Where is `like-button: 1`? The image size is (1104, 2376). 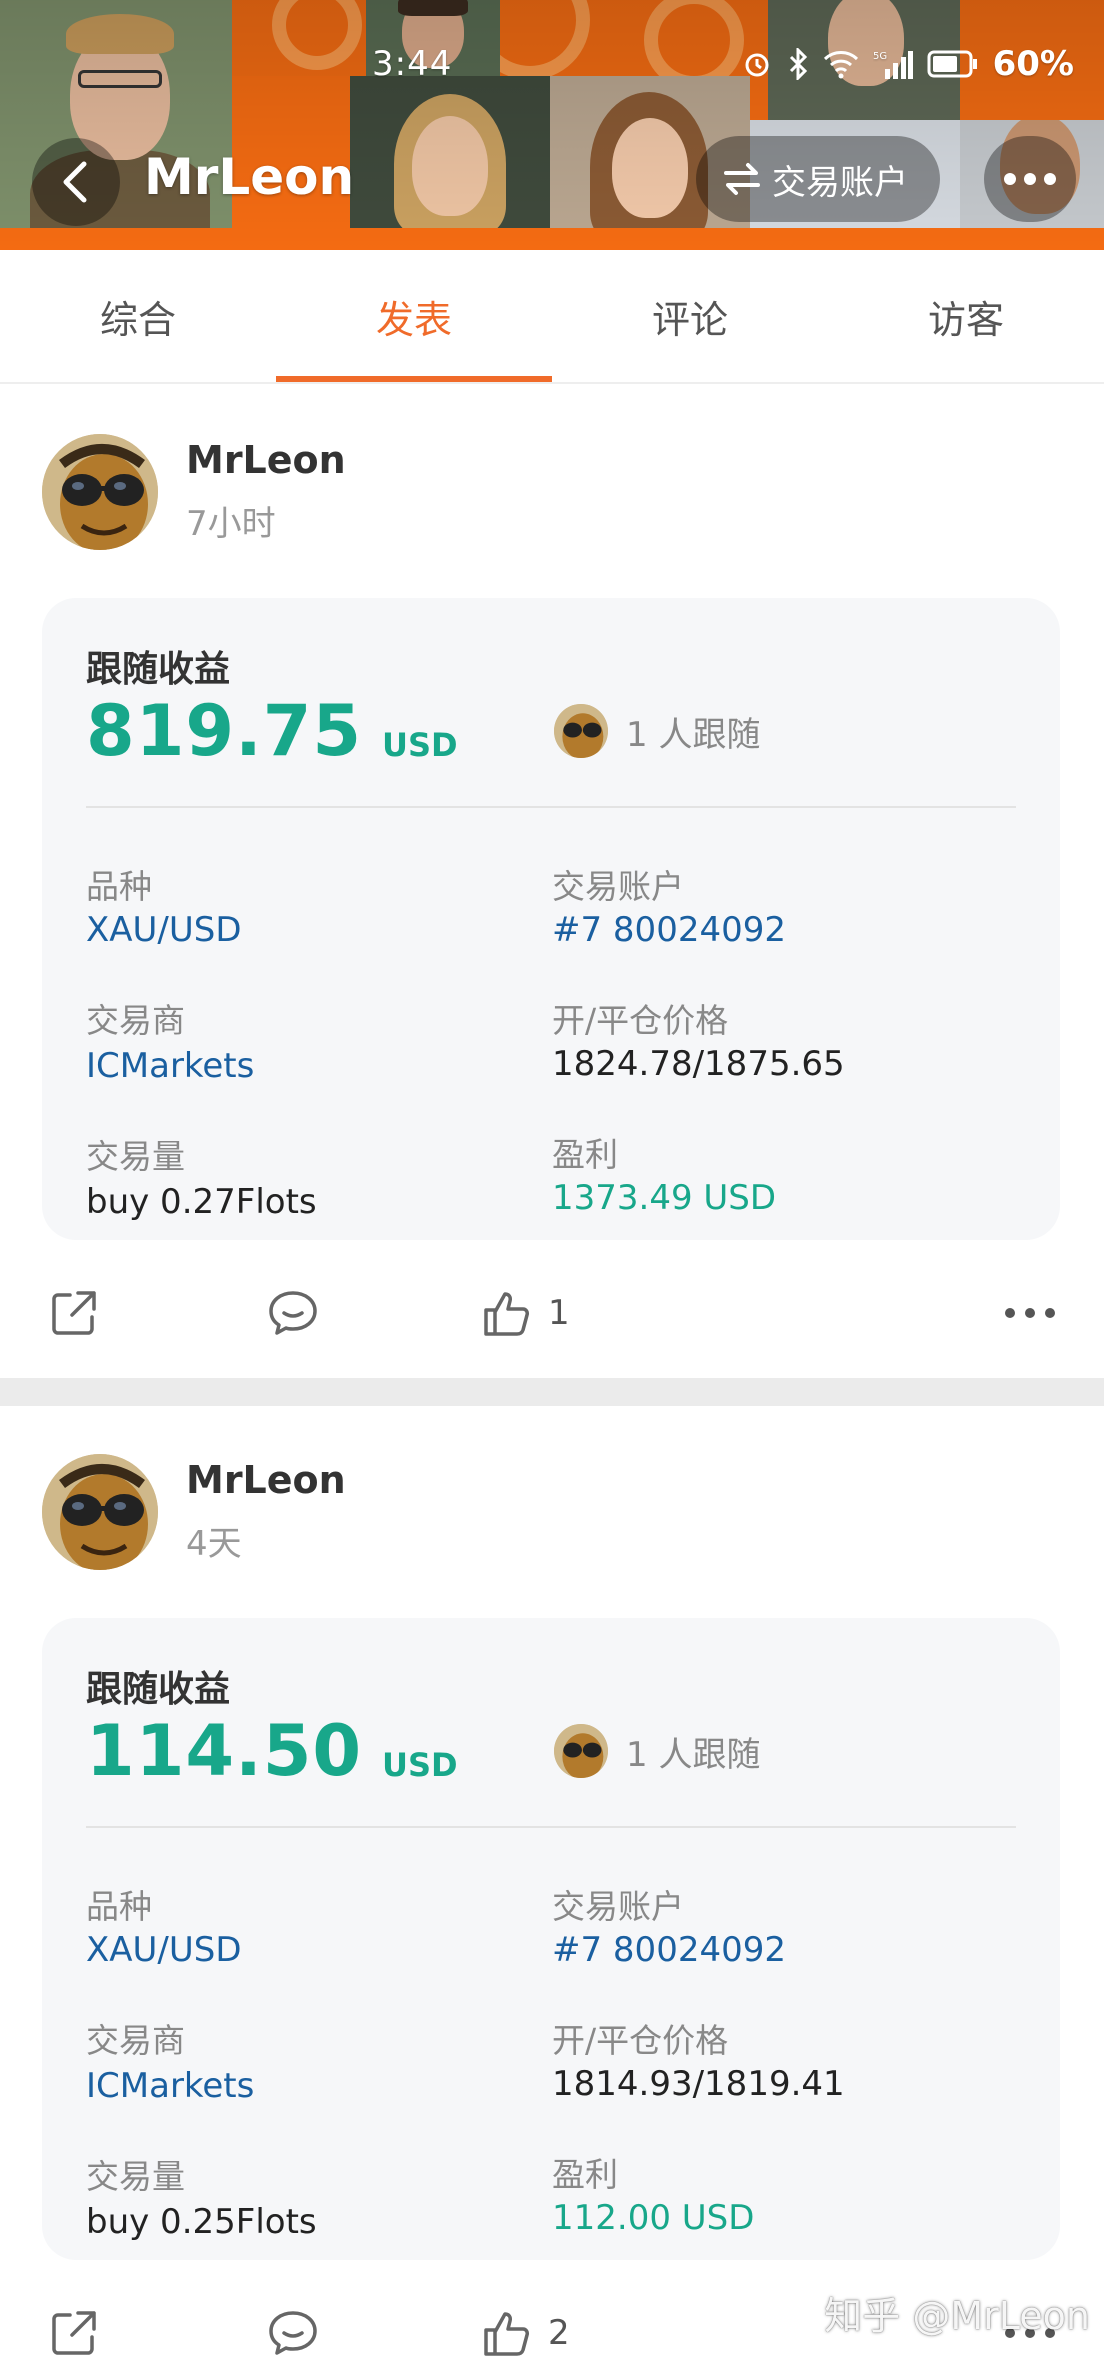 like-button: 1 is located at coordinates (525, 1313).